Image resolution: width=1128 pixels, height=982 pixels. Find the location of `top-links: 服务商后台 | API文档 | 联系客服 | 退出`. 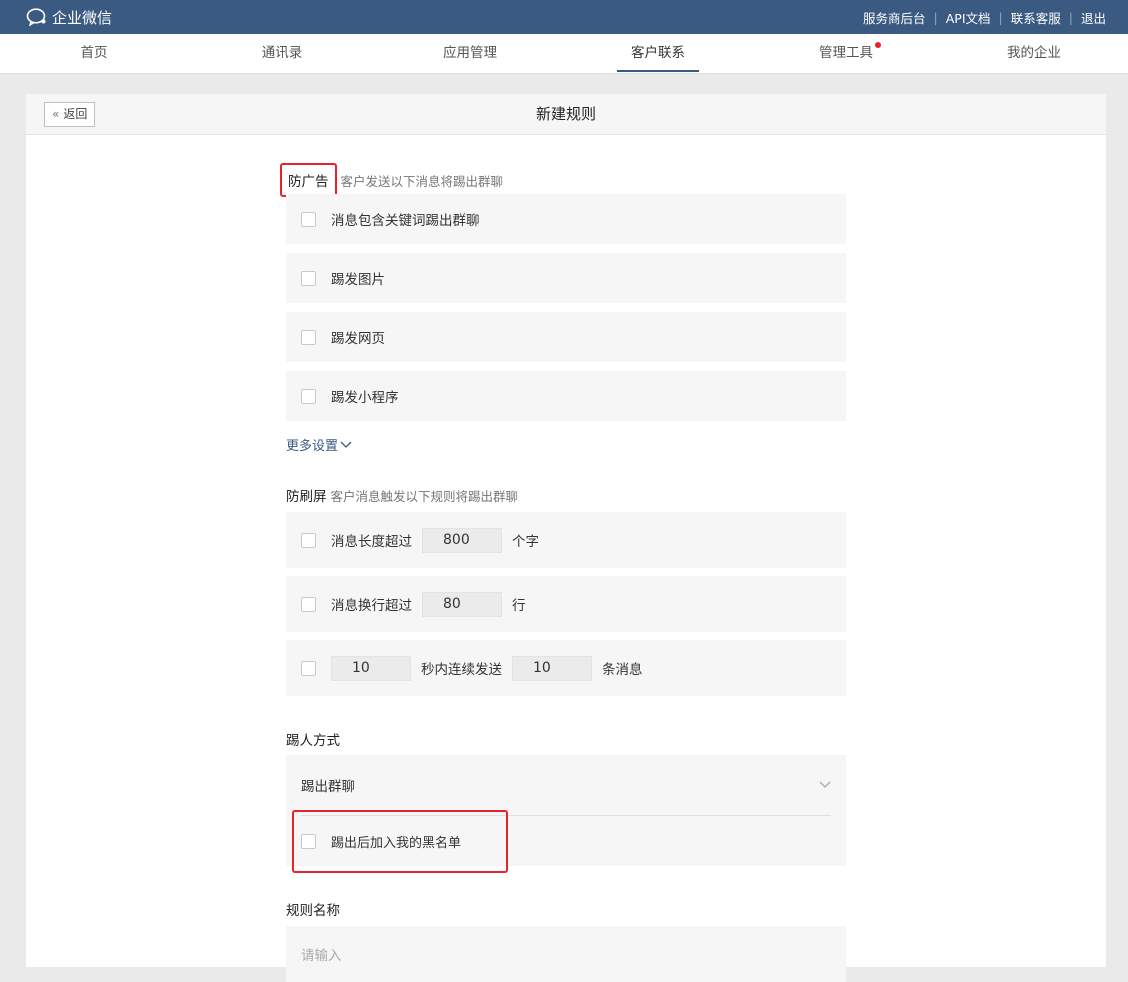

top-links: 服务商后台 | API文档 | 联系客服 | 退出 is located at coordinates (984, 17).